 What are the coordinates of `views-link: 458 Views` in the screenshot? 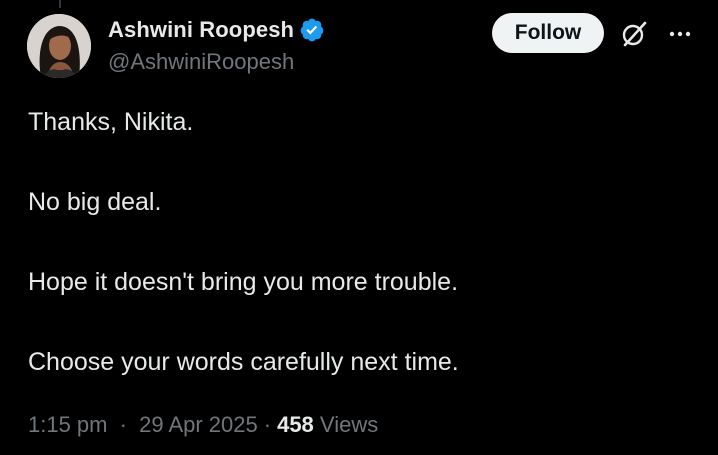 It's located at (327, 424).